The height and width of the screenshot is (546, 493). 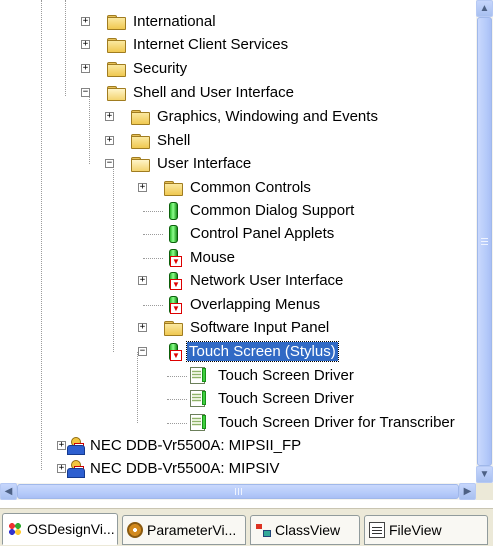 I want to click on class-icon, so click(x=263, y=530).